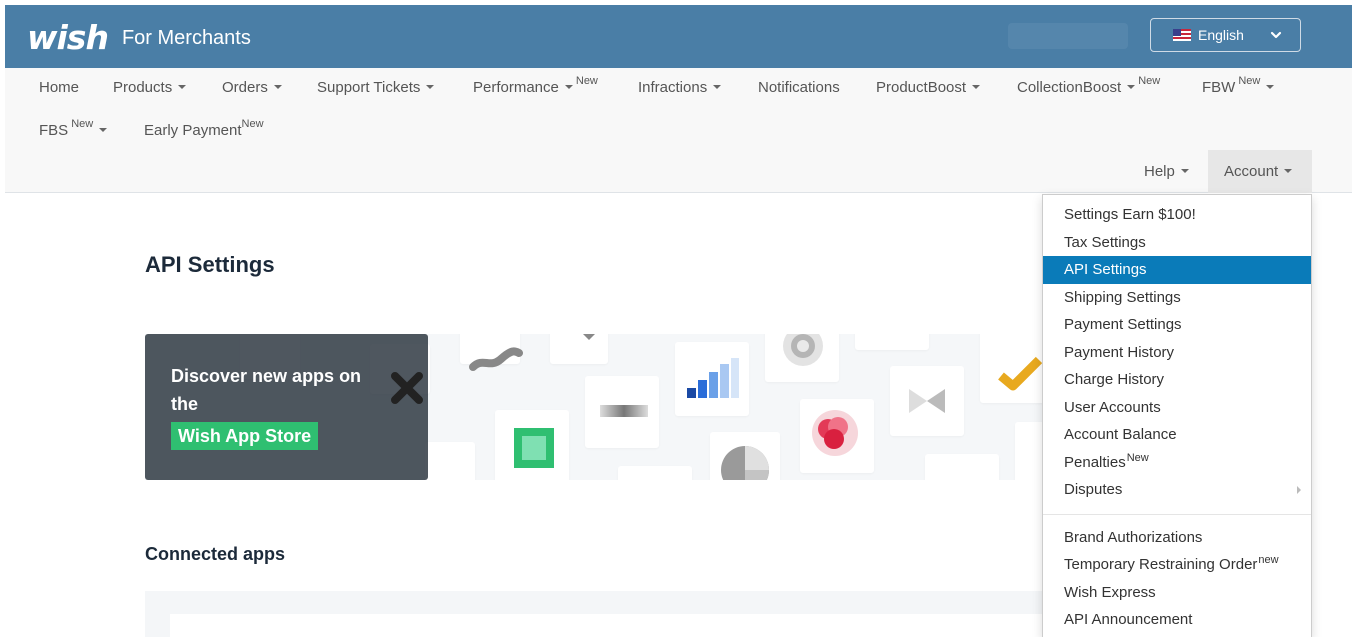  I want to click on nav-fbw: FBW New, so click(1238, 85).